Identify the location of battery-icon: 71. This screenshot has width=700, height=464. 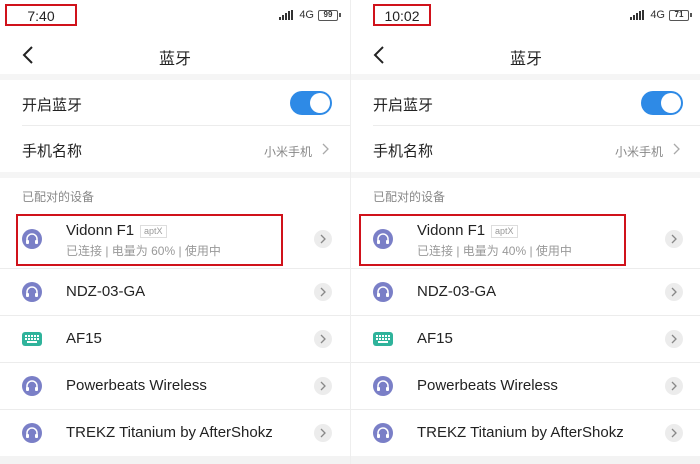
(680, 15).